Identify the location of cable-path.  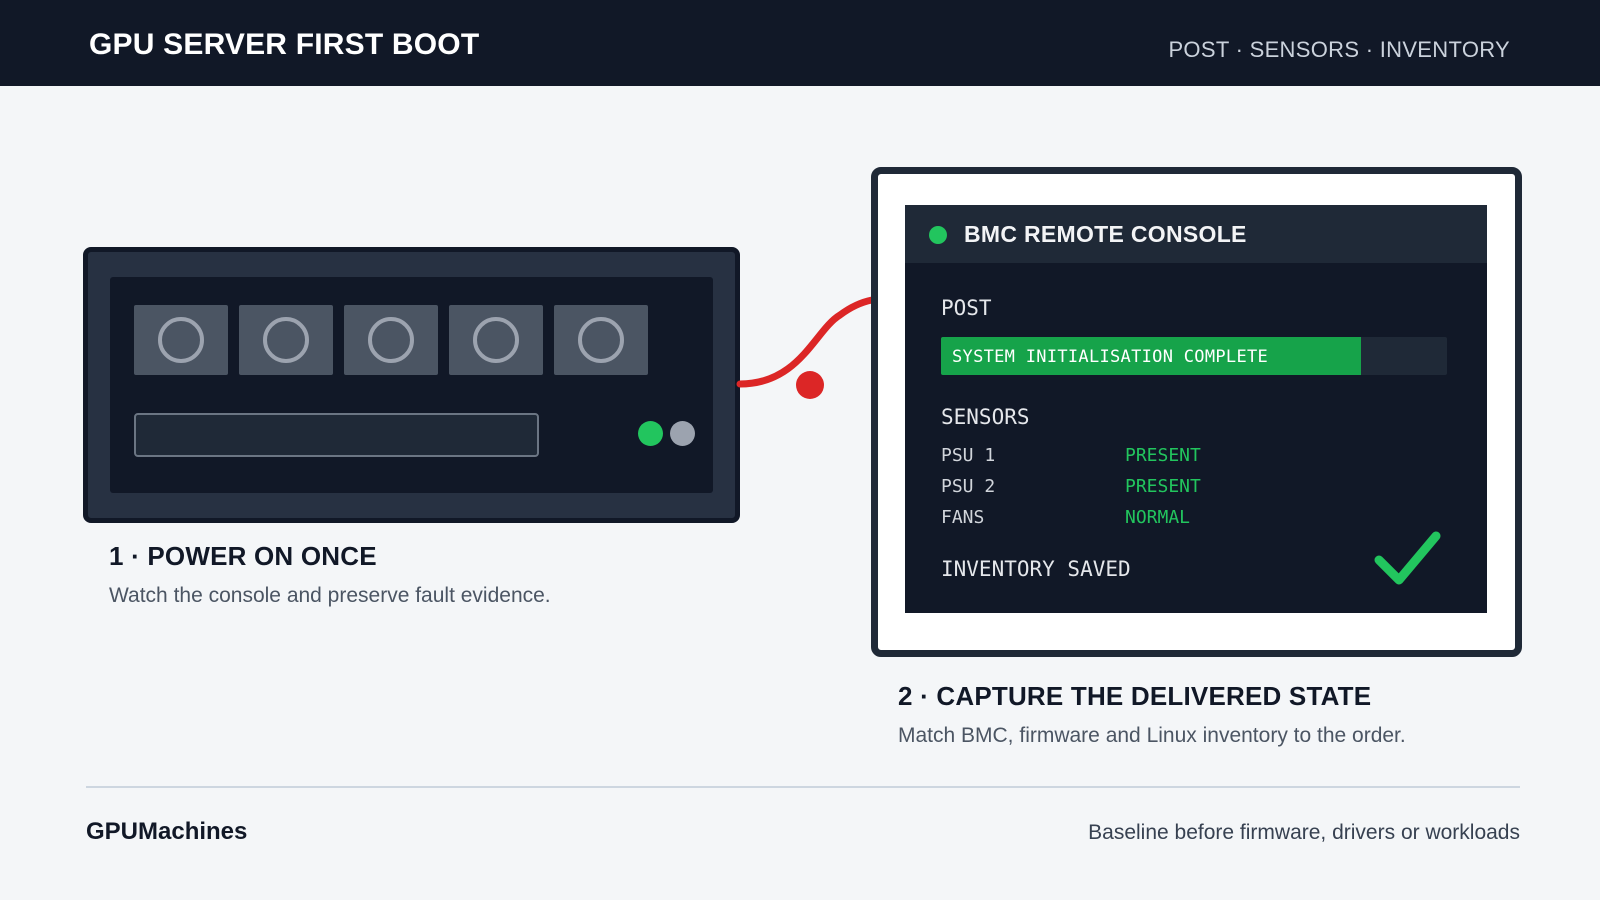
(806, 342).